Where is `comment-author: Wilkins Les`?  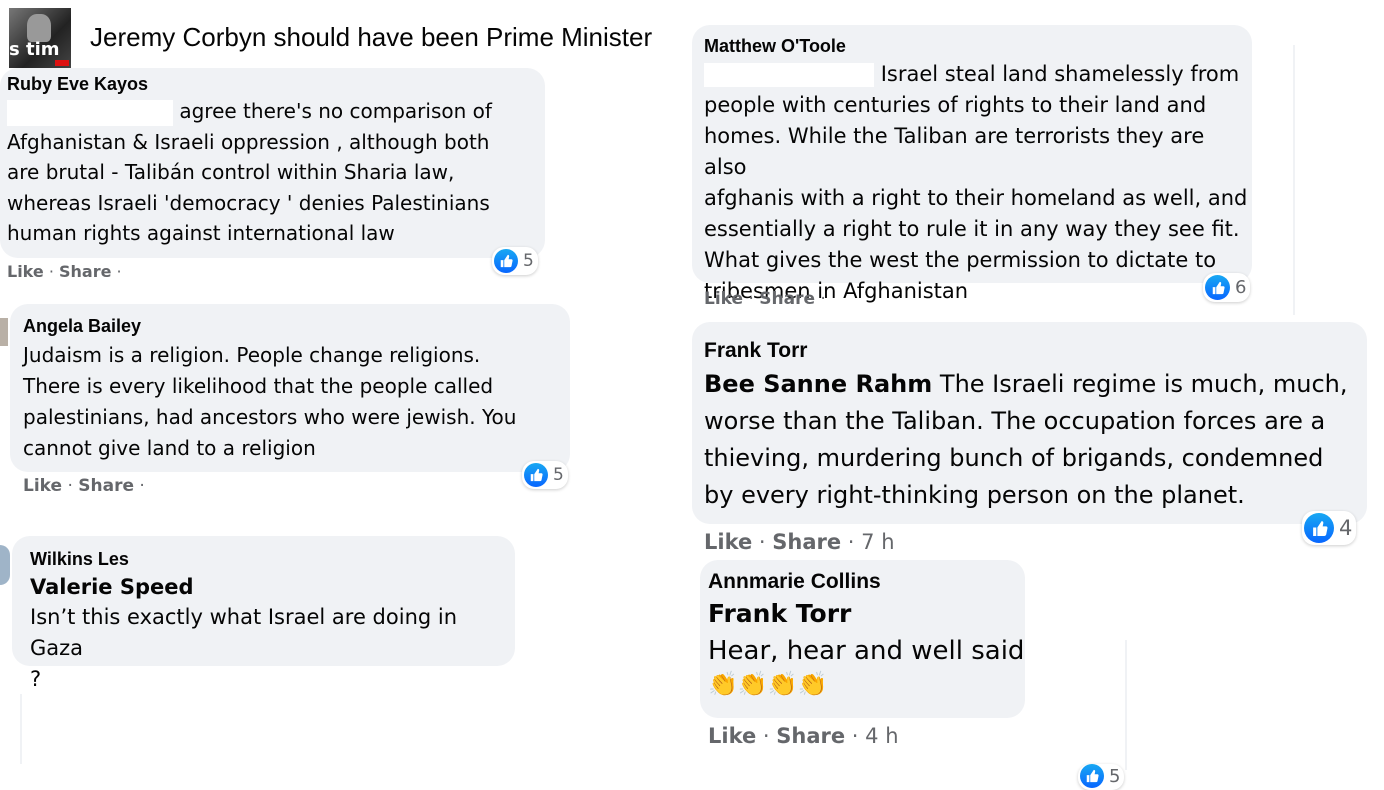
comment-author: Wilkins Les is located at coordinates (272, 559).